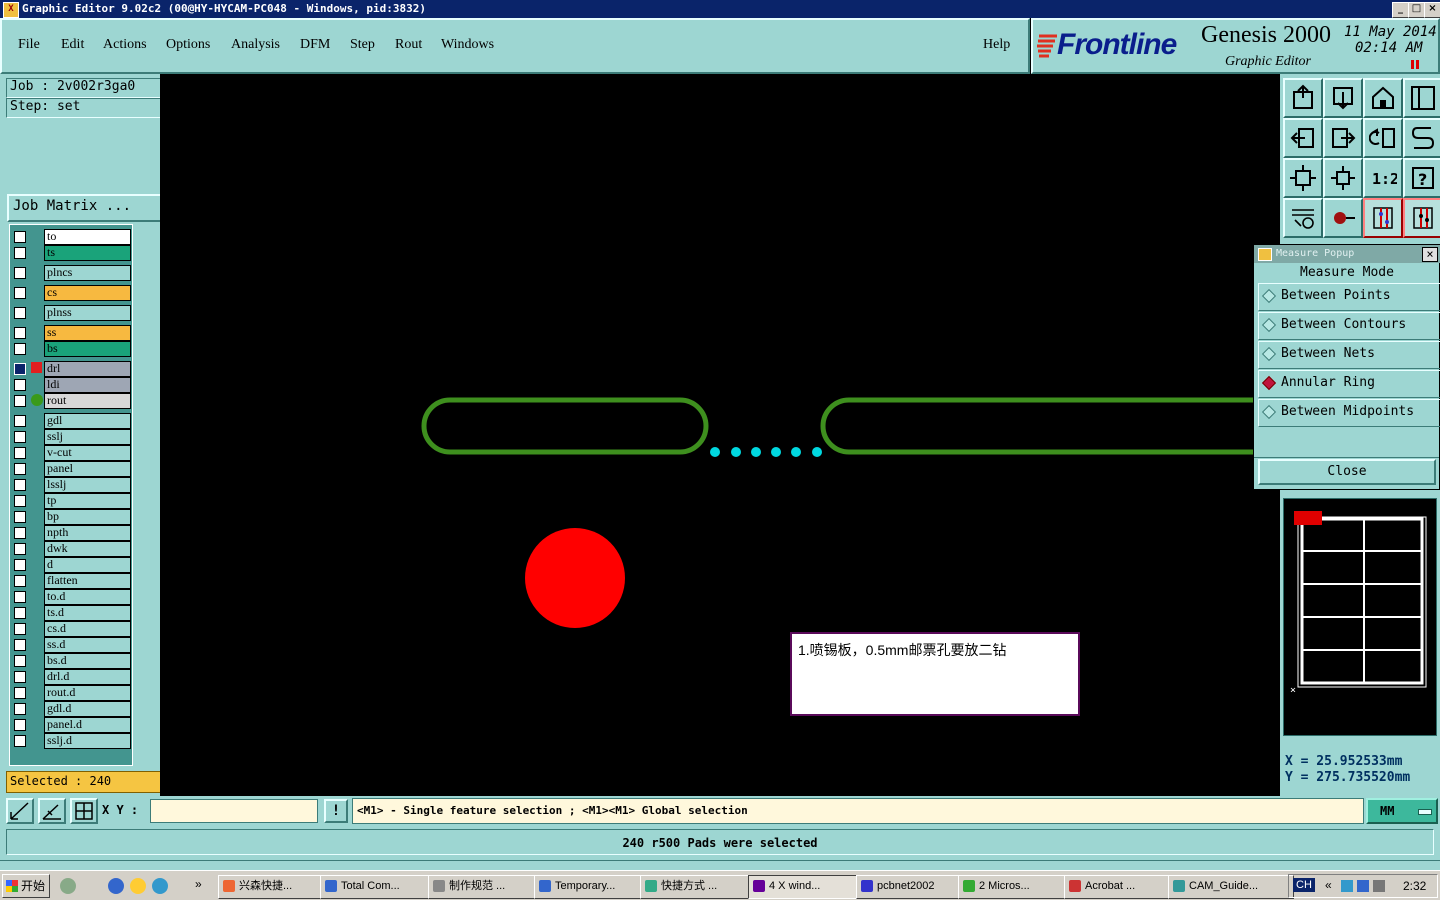 Image resolution: width=1440 pixels, height=900 pixels. Describe the element at coordinates (1349, 355) in the screenshot. I see `measure-option-between-nets: Between Nets` at that location.